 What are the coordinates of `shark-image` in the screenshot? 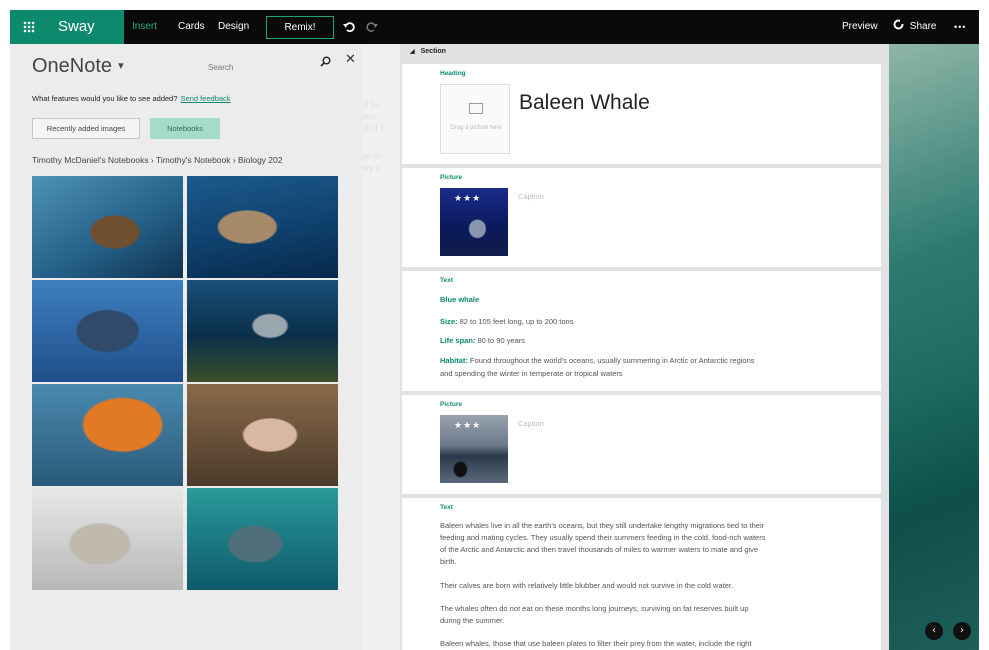 It's located at (262, 331).